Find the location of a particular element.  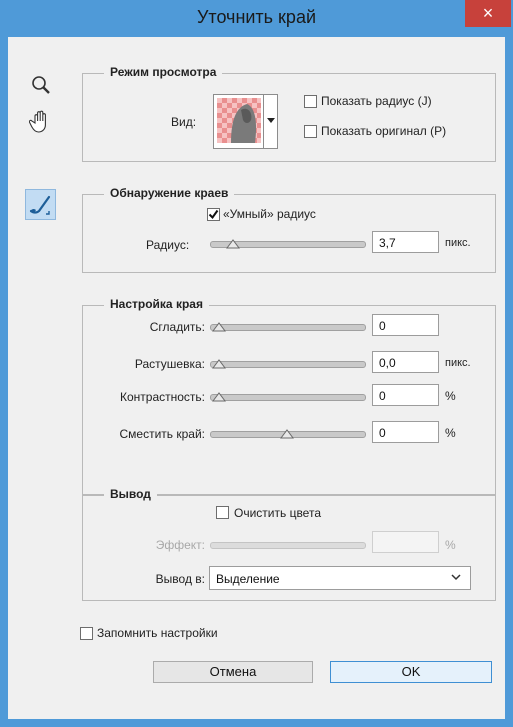

smart-radius-label: «Умный» радиус is located at coordinates (269, 214).